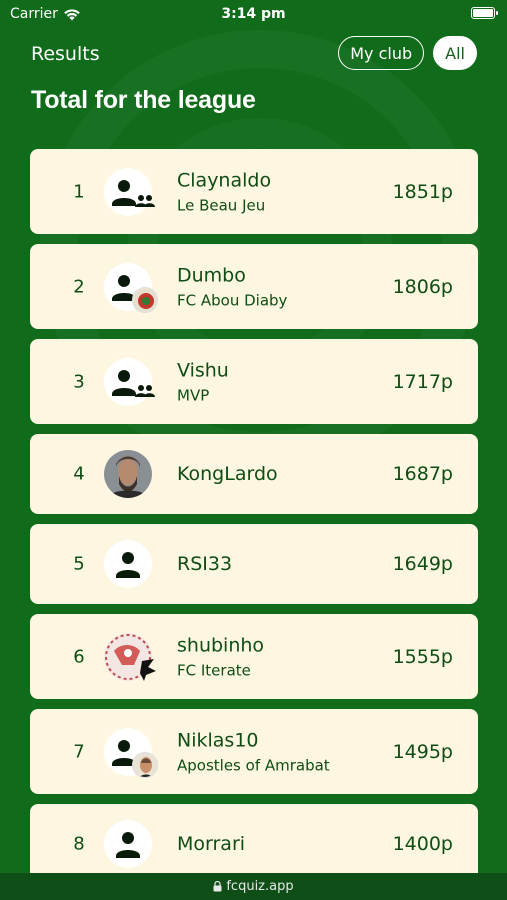 This screenshot has width=507, height=900. I want to click on leaderboard-row: 6 shubinho FC Iterate 1555p, so click(254, 656).